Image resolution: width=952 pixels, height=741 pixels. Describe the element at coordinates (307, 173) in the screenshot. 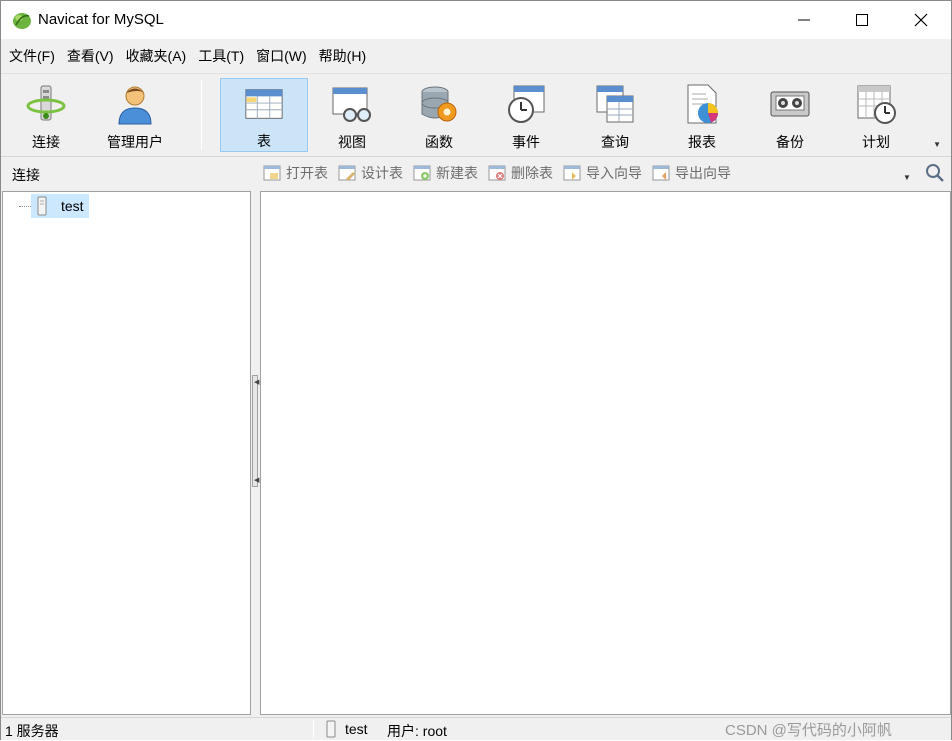

I see `open-table-label: 打开表` at that location.